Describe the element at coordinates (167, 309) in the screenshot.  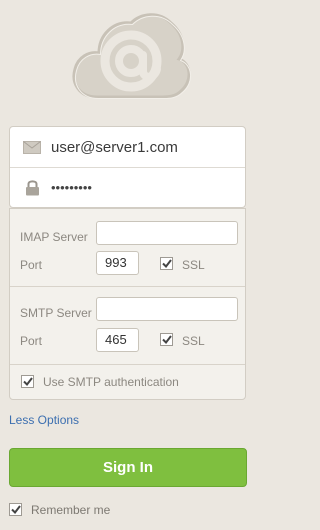
I see `smtp-server-input` at that location.